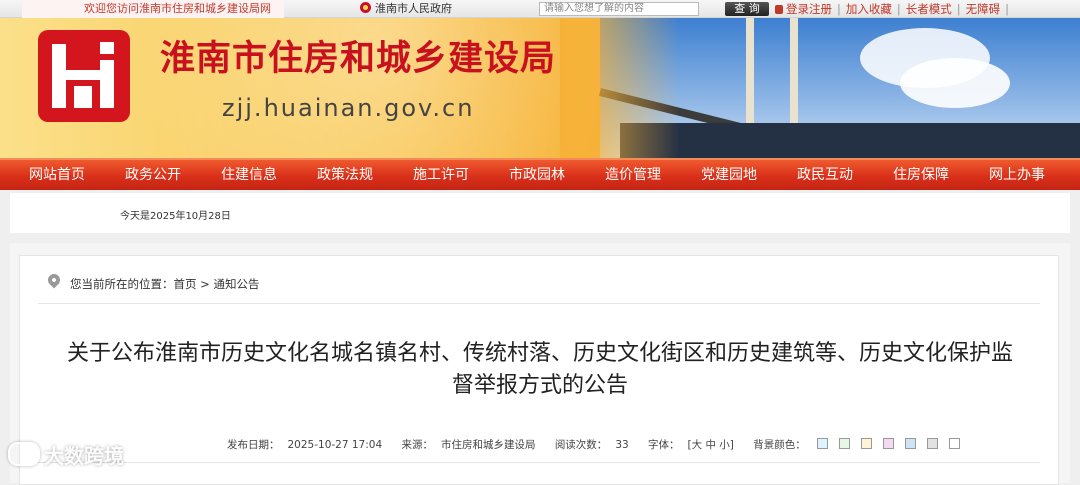  Describe the element at coordinates (894, 9) in the screenshot. I see `top-links: 登录注册 | 加入收藏 | 长者模式 | 无障碍 |` at that location.